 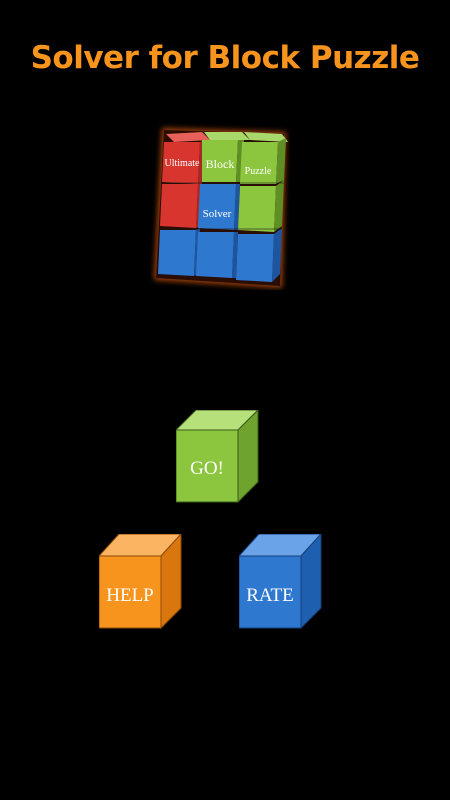 What do you see at coordinates (130, 595) in the screenshot?
I see `help-button-label: HELP` at bounding box center [130, 595].